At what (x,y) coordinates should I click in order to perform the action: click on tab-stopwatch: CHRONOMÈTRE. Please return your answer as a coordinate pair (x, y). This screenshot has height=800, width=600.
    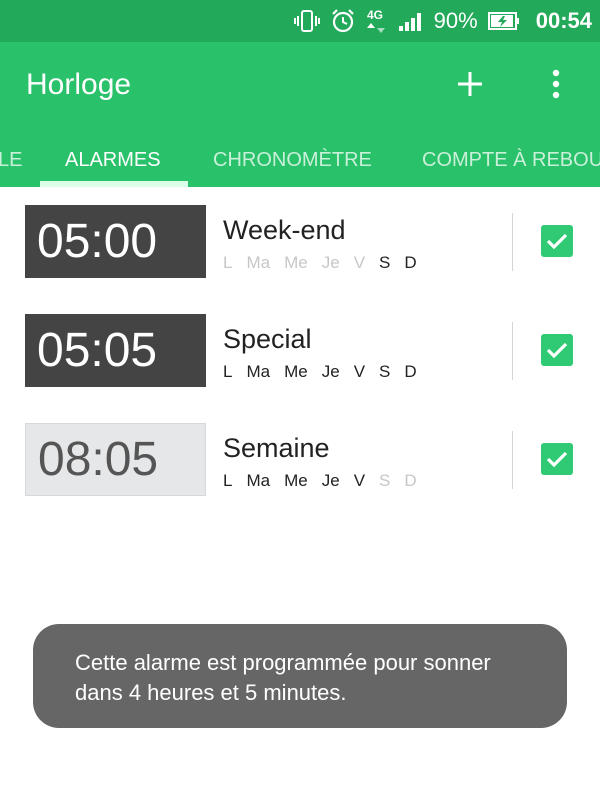
    Looking at the image, I should click on (292, 161).